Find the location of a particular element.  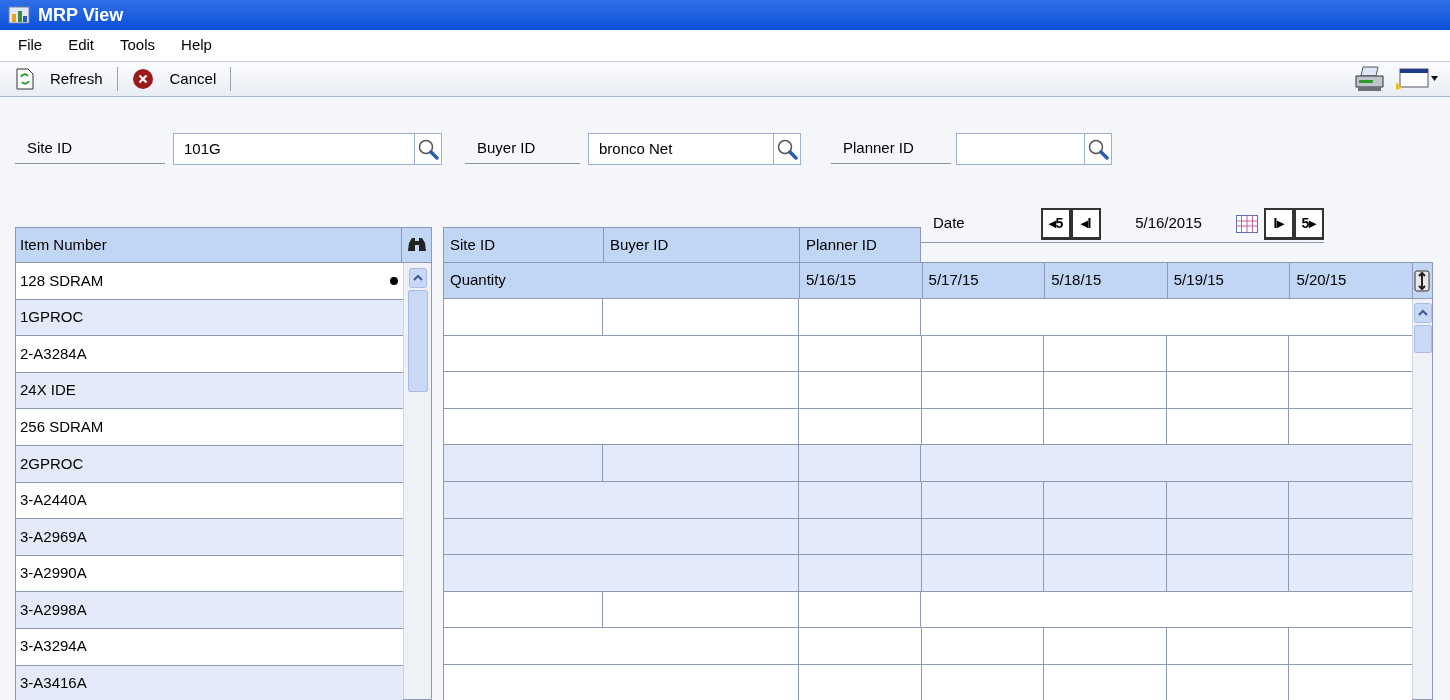

column-header: 5/18/15 is located at coordinates (1105, 280).